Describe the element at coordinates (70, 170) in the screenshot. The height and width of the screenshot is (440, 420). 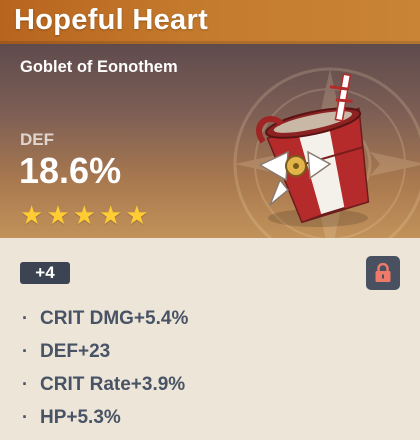
I see `main-stat-value: 18.6%` at that location.